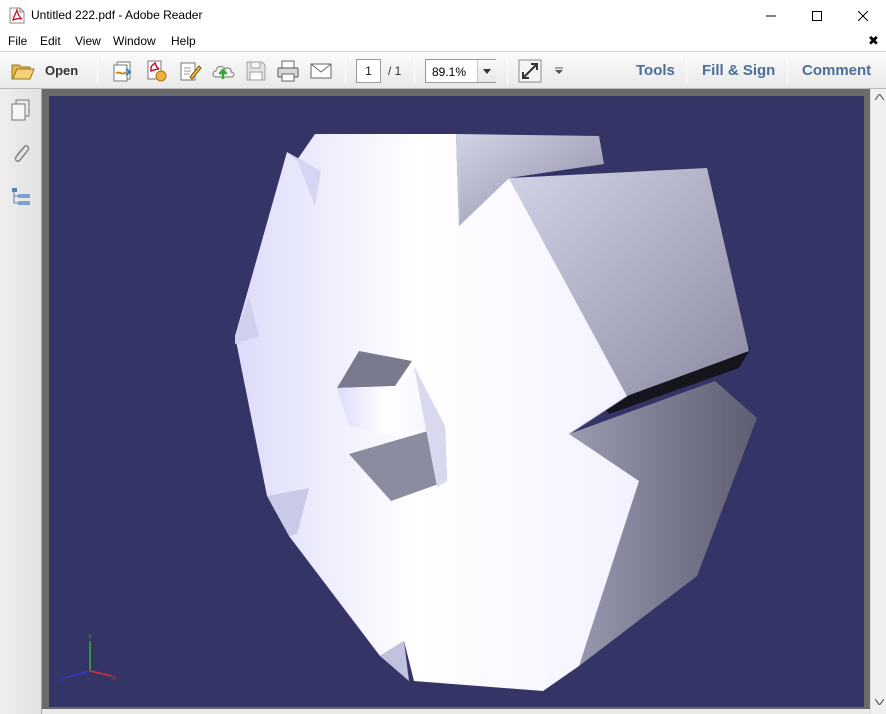 The height and width of the screenshot is (714, 886). What do you see at coordinates (395, 71) in the screenshot?
I see `page-total: / 1` at bounding box center [395, 71].